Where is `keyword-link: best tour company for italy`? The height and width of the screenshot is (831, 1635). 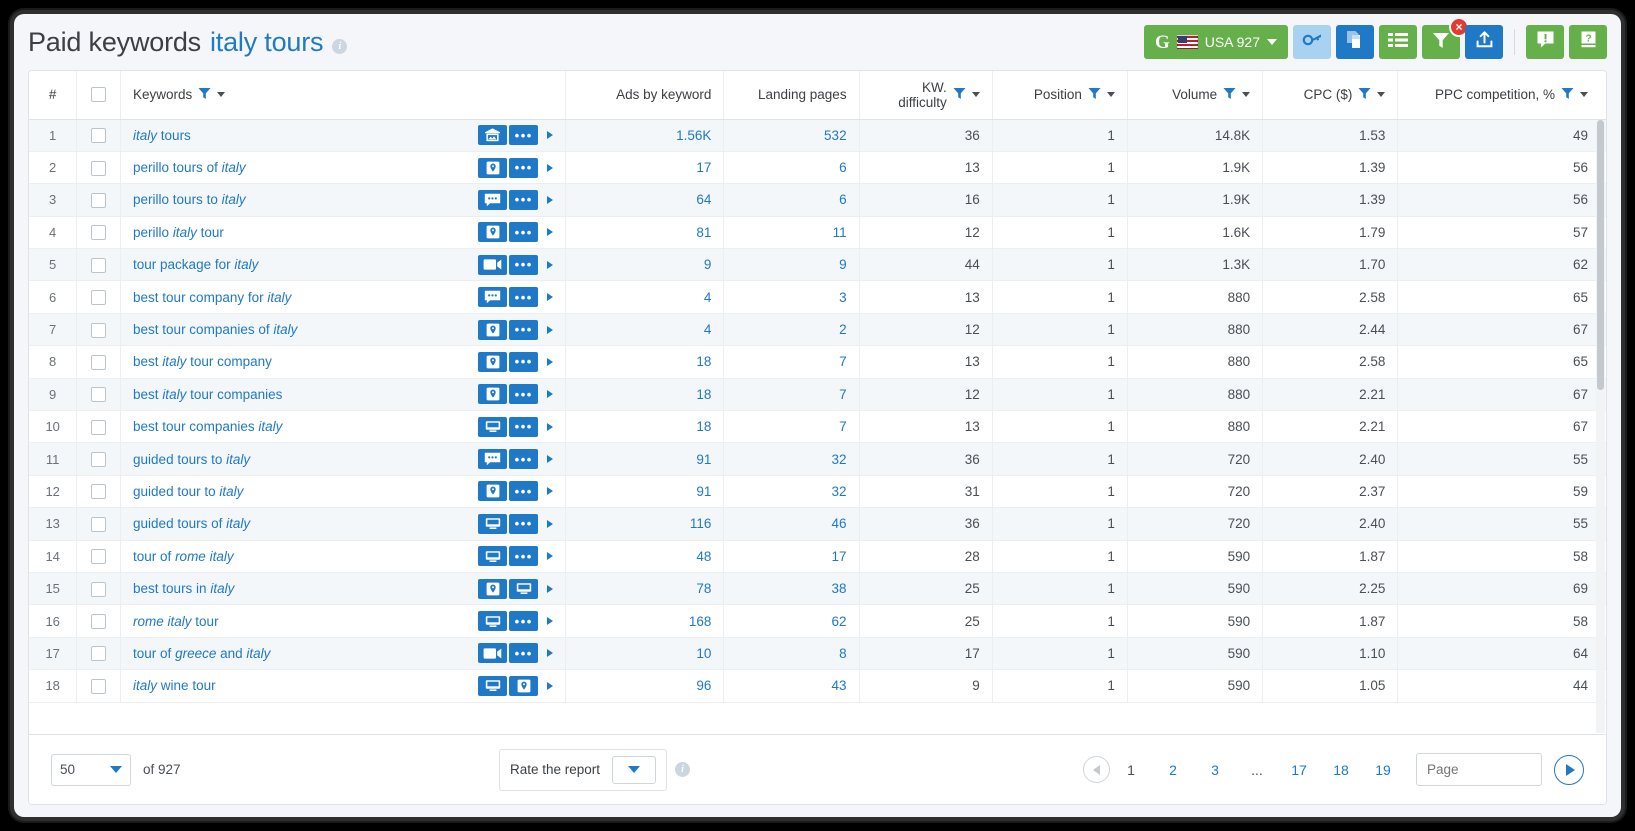 keyword-link: best tour company for italy is located at coordinates (212, 297).